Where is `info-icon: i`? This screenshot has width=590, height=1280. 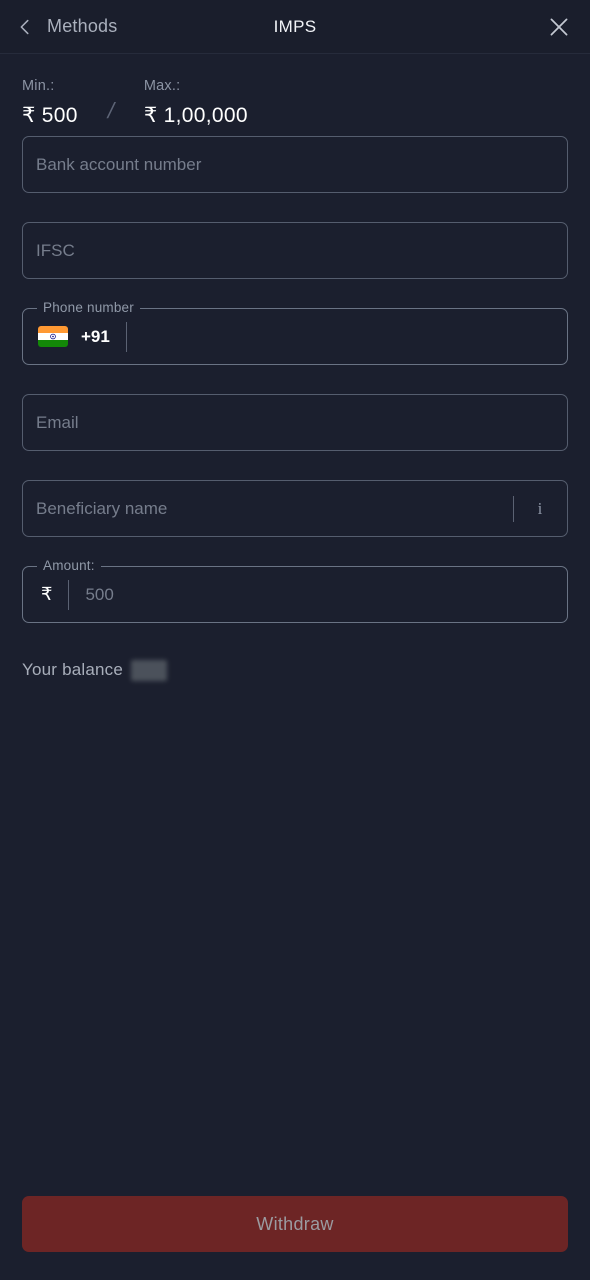 info-icon: i is located at coordinates (540, 509).